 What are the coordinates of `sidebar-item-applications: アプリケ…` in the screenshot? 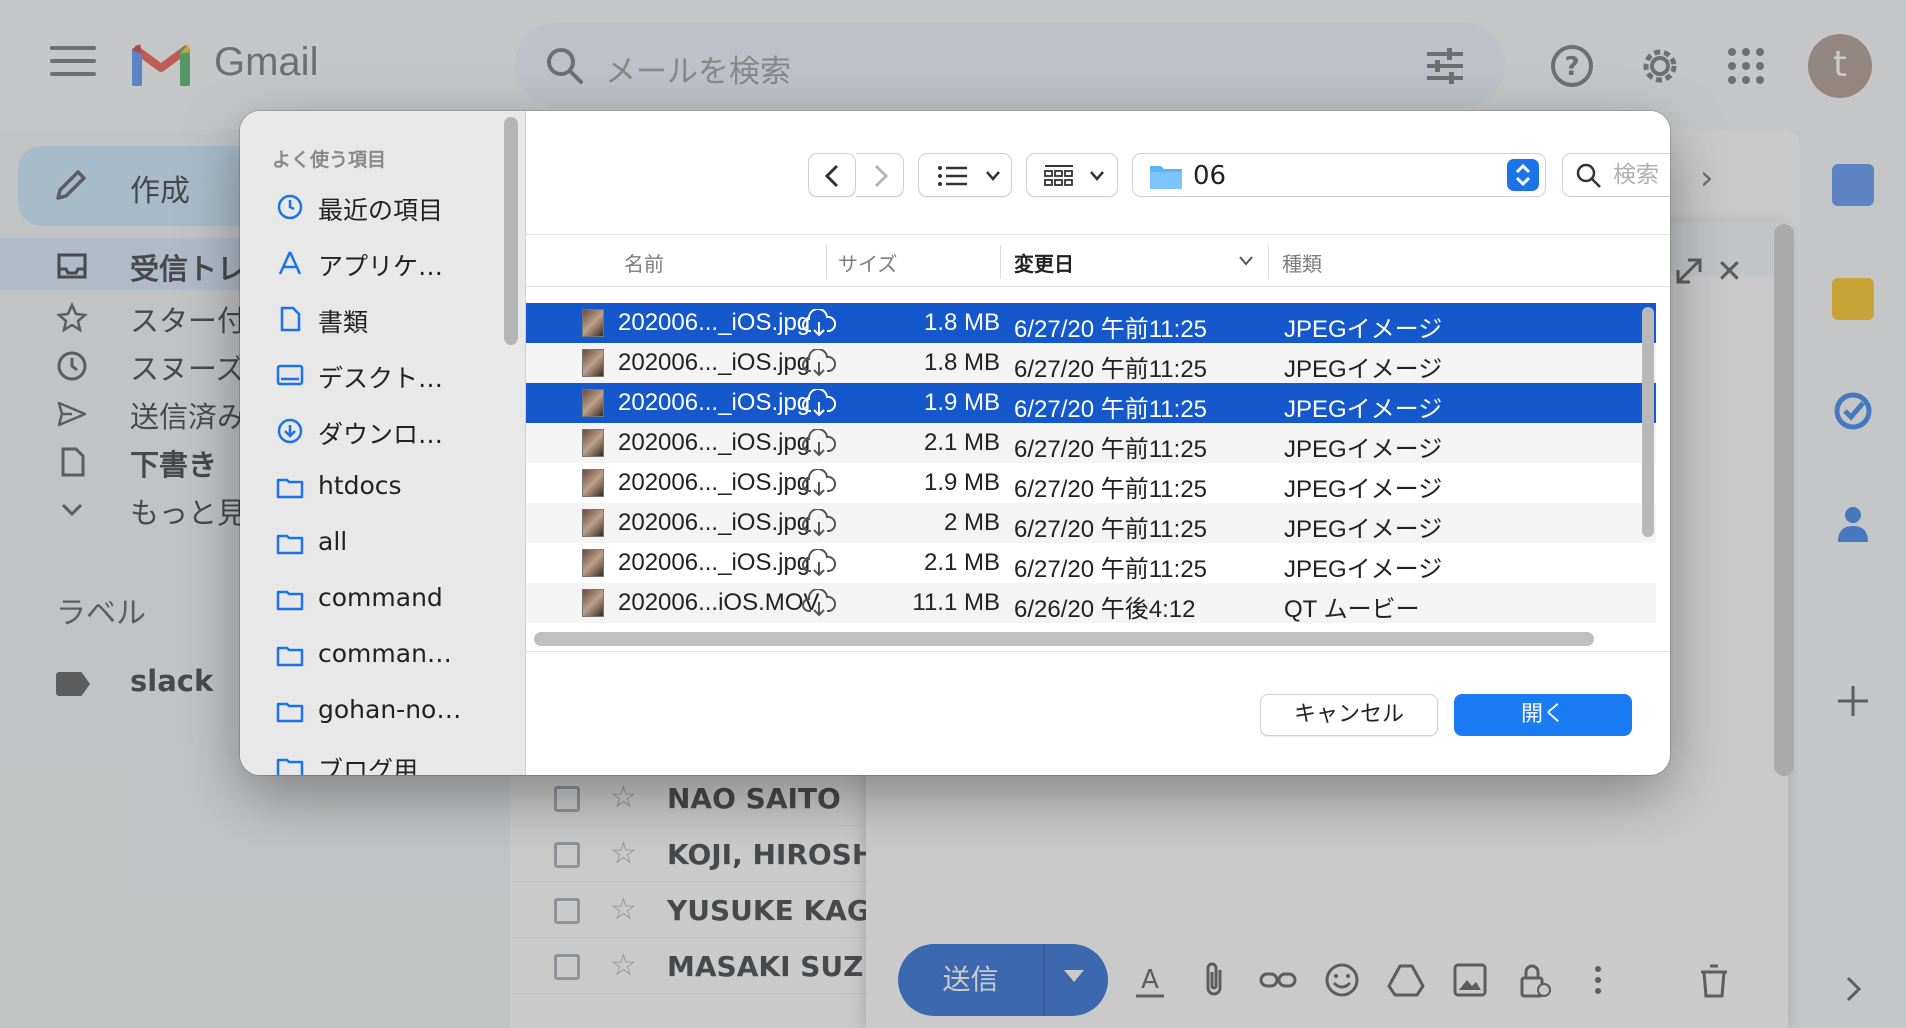 It's located at (396, 262).